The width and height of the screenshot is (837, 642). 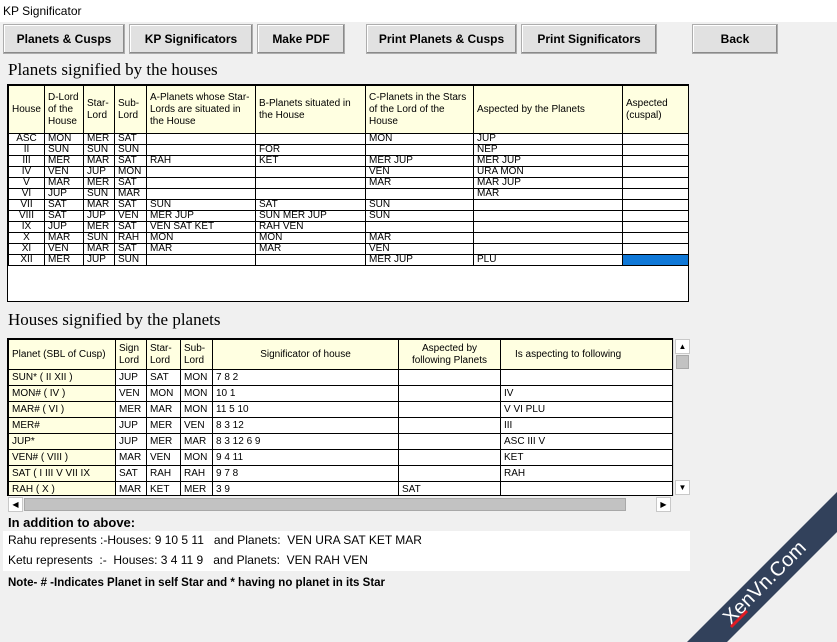 I want to click on house-cell: VI, so click(x=26, y=194).